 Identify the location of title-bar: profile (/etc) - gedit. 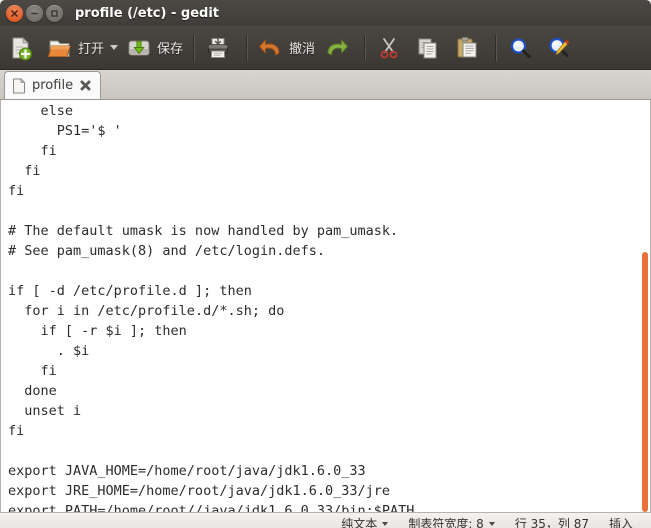
(325, 13).